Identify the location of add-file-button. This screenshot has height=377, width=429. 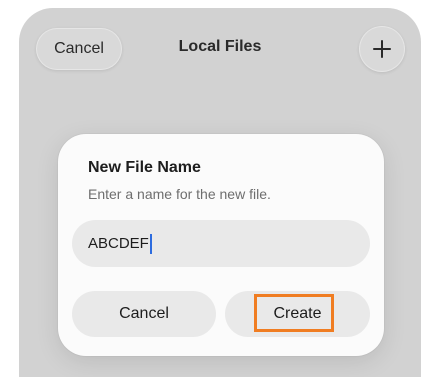
(382, 49).